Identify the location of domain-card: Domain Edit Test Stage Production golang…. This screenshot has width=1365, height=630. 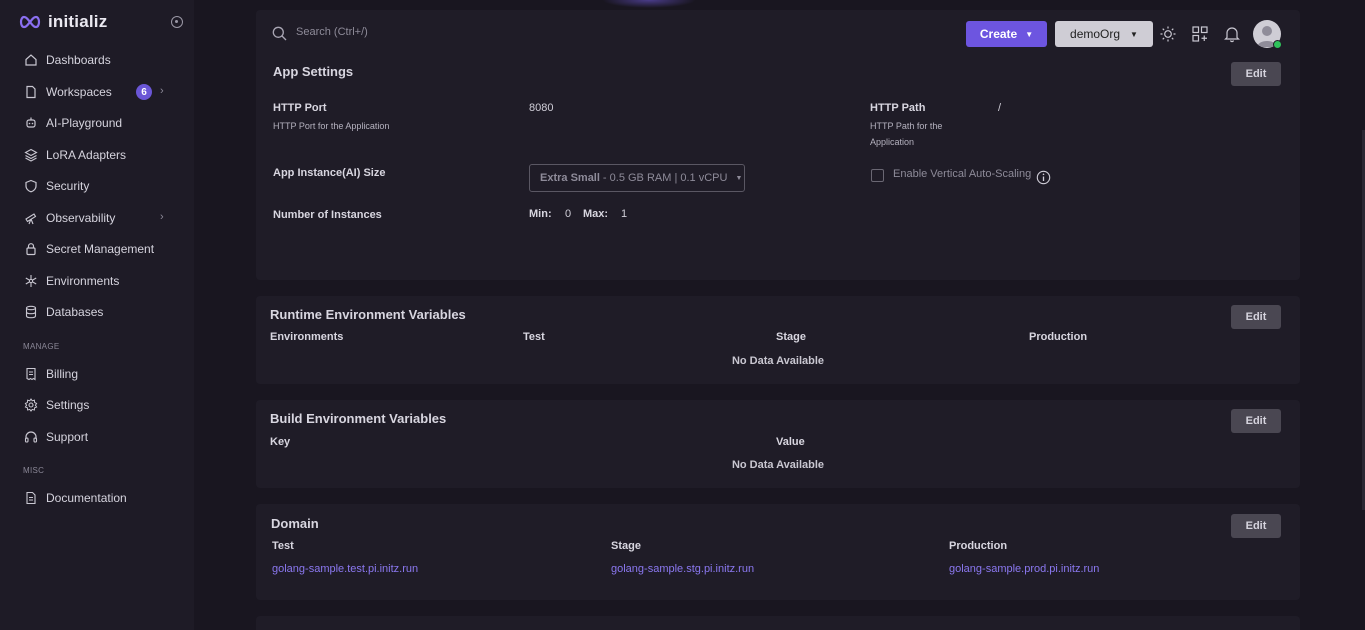
(778, 552).